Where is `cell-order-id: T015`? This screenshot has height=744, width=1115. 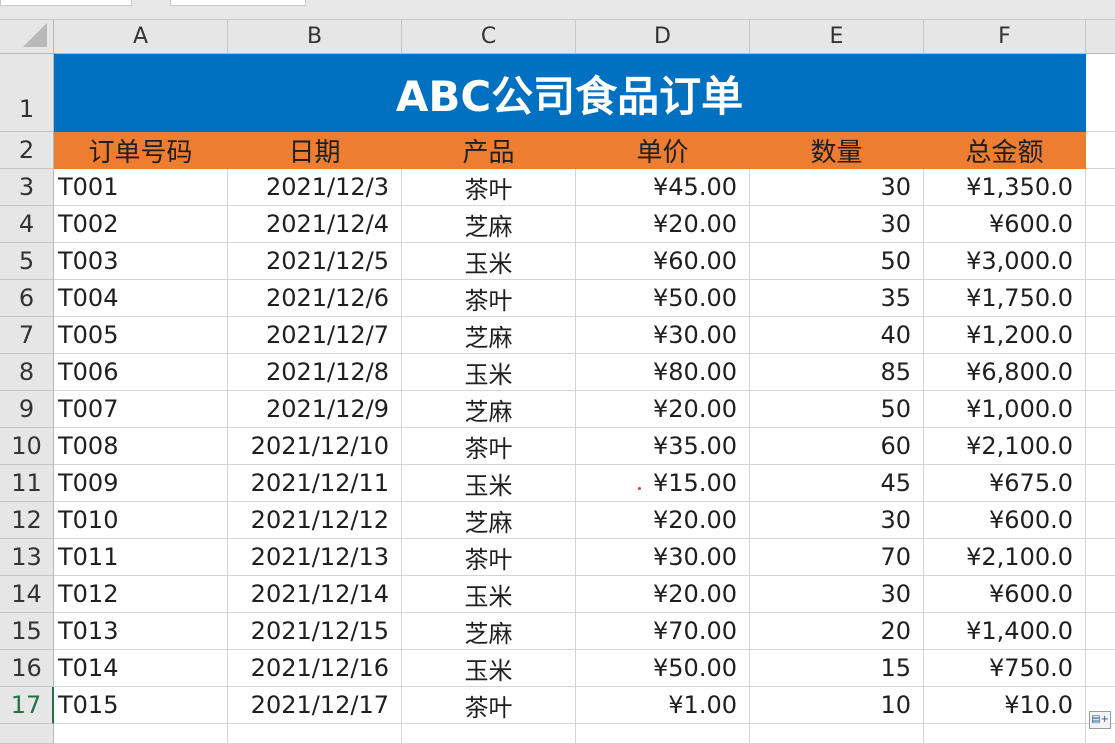 cell-order-id: T015 is located at coordinates (141, 705).